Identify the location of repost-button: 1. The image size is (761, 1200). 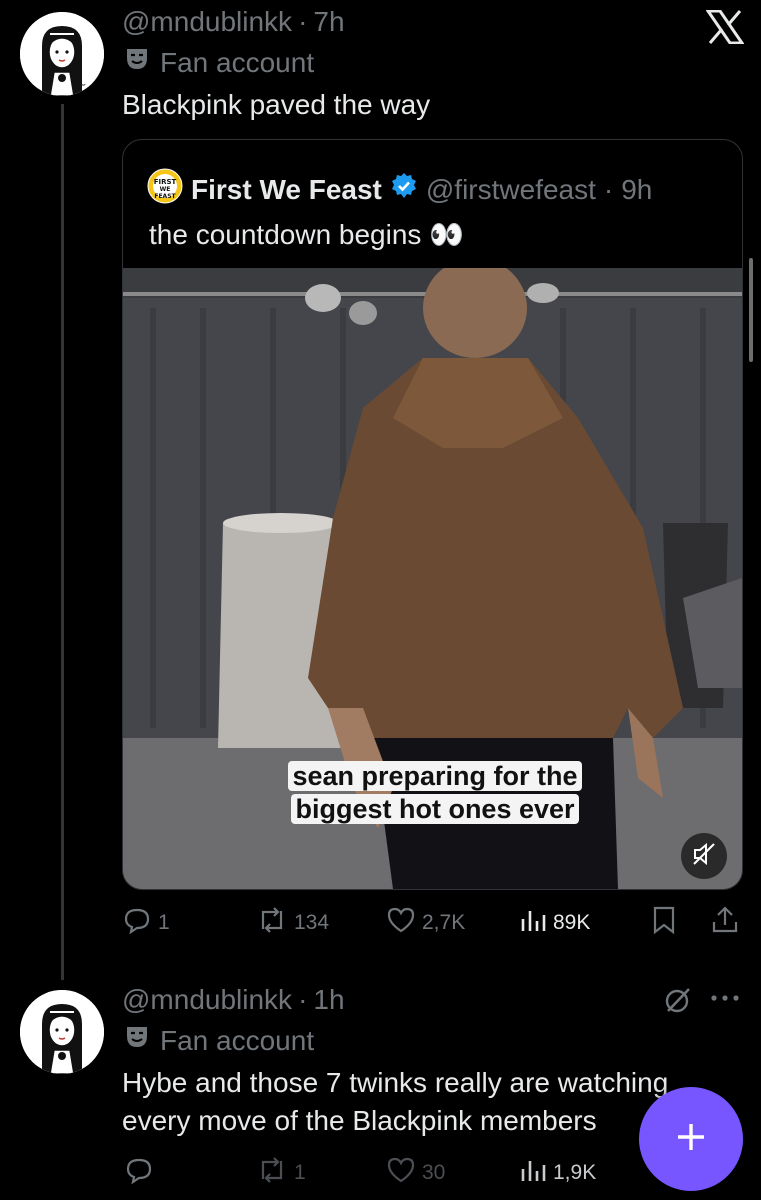
(281, 1173).